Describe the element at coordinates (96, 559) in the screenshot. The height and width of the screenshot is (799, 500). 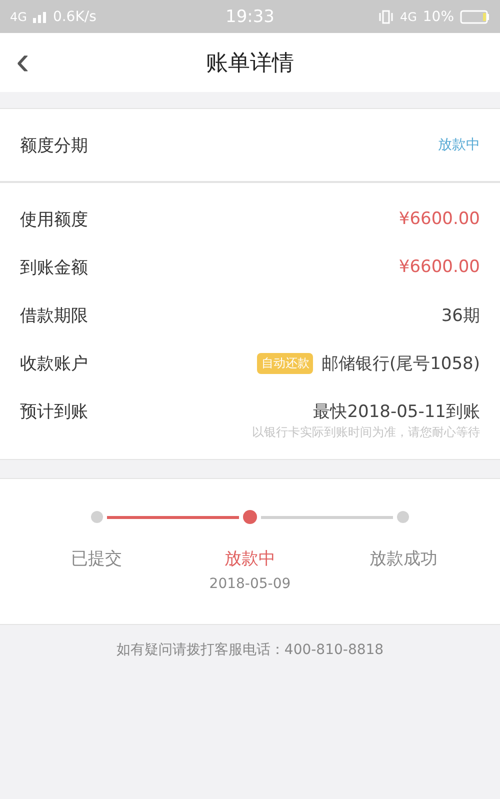
I see `step-label: 已提交` at that location.